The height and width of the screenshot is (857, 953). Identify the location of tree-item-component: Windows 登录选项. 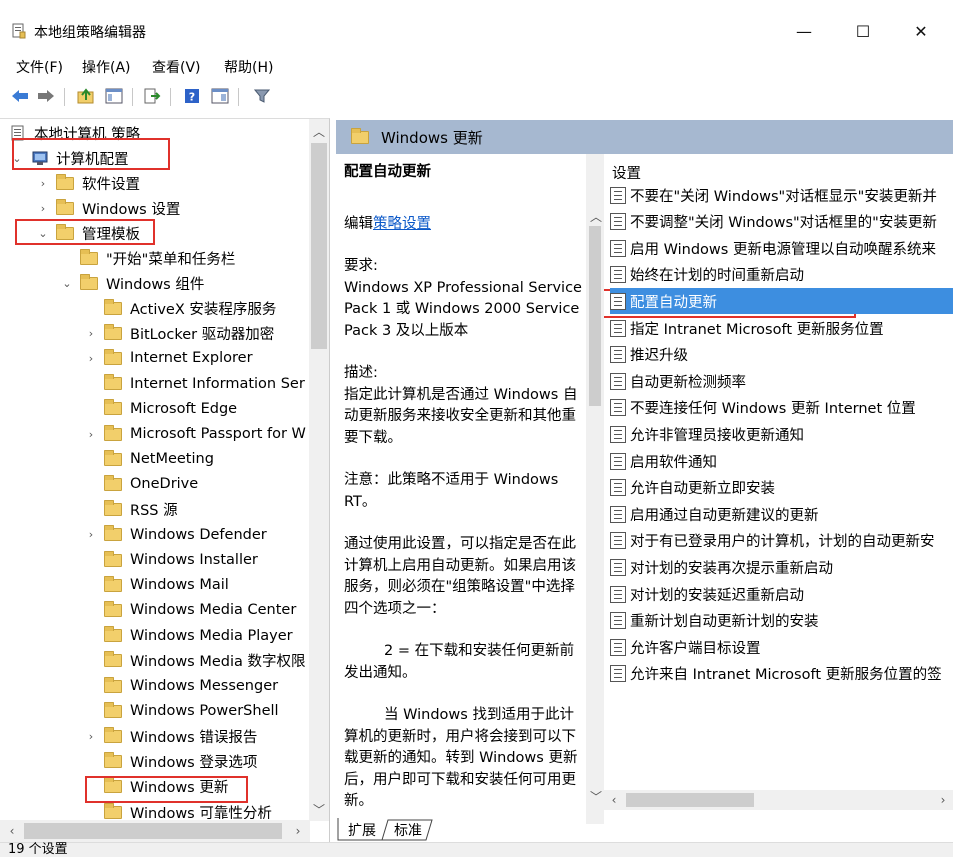
(170, 762).